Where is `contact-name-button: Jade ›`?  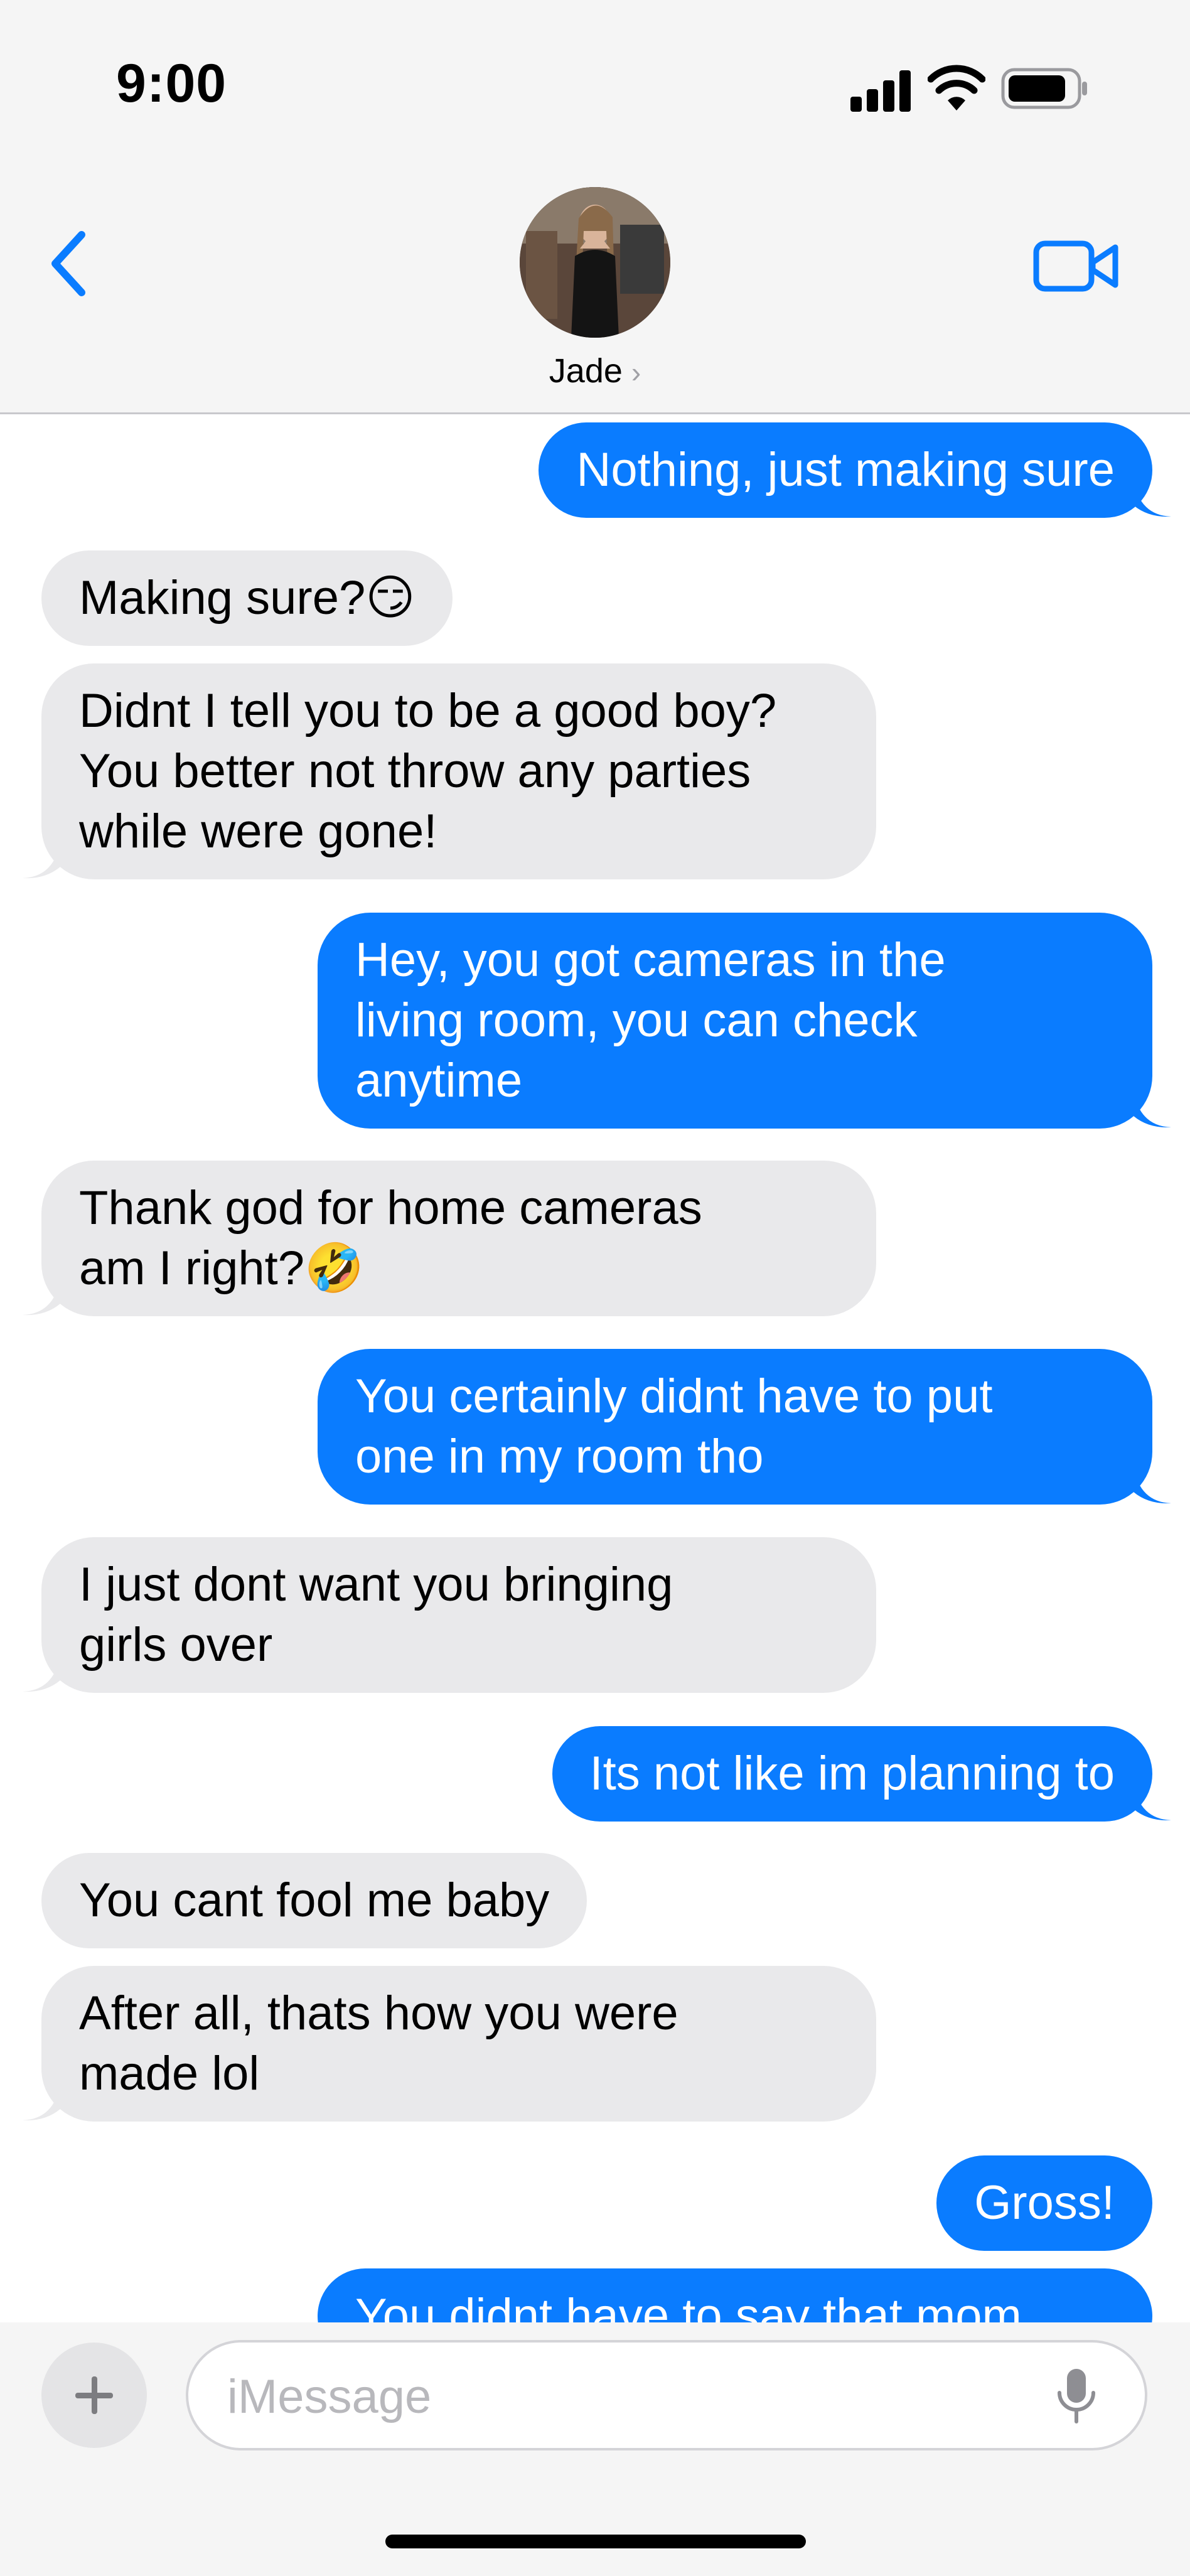
contact-name-button: Jade › is located at coordinates (595, 371).